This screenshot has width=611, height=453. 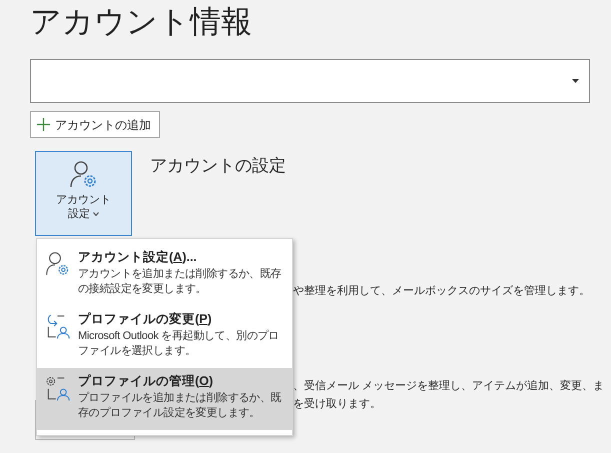 What do you see at coordinates (145, 319) in the screenshot?
I see `menu-item-title: プロファイルの変更(P)` at bounding box center [145, 319].